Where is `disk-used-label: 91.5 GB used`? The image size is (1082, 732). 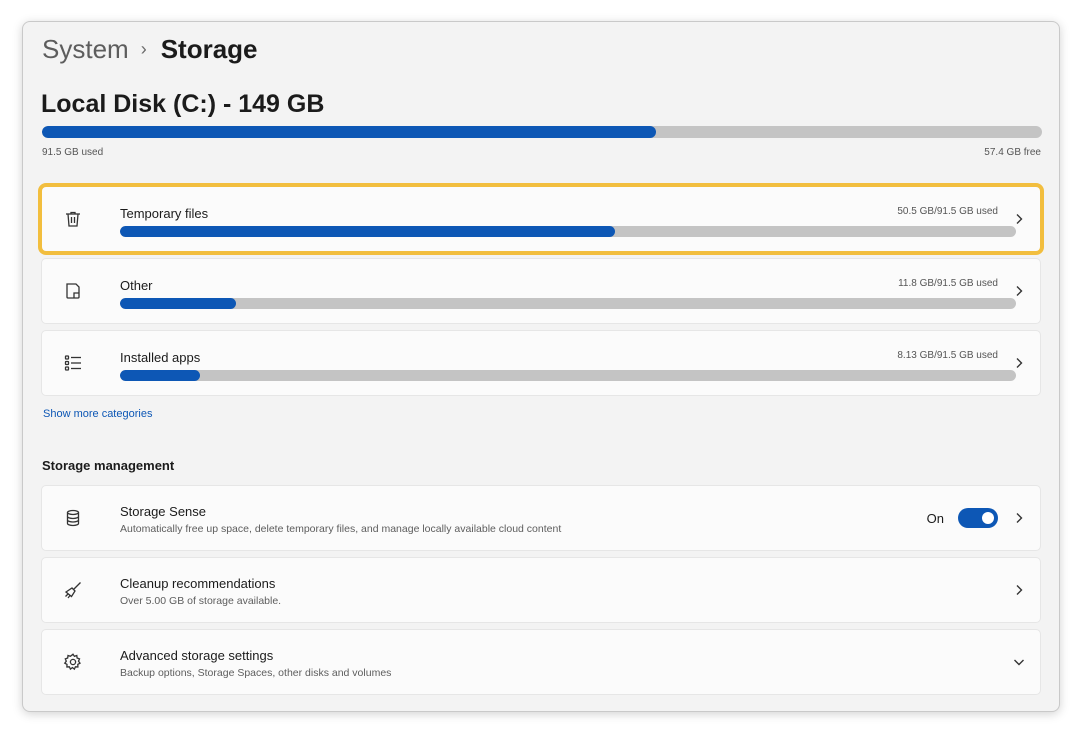
disk-used-label: 91.5 GB used is located at coordinates (73, 152).